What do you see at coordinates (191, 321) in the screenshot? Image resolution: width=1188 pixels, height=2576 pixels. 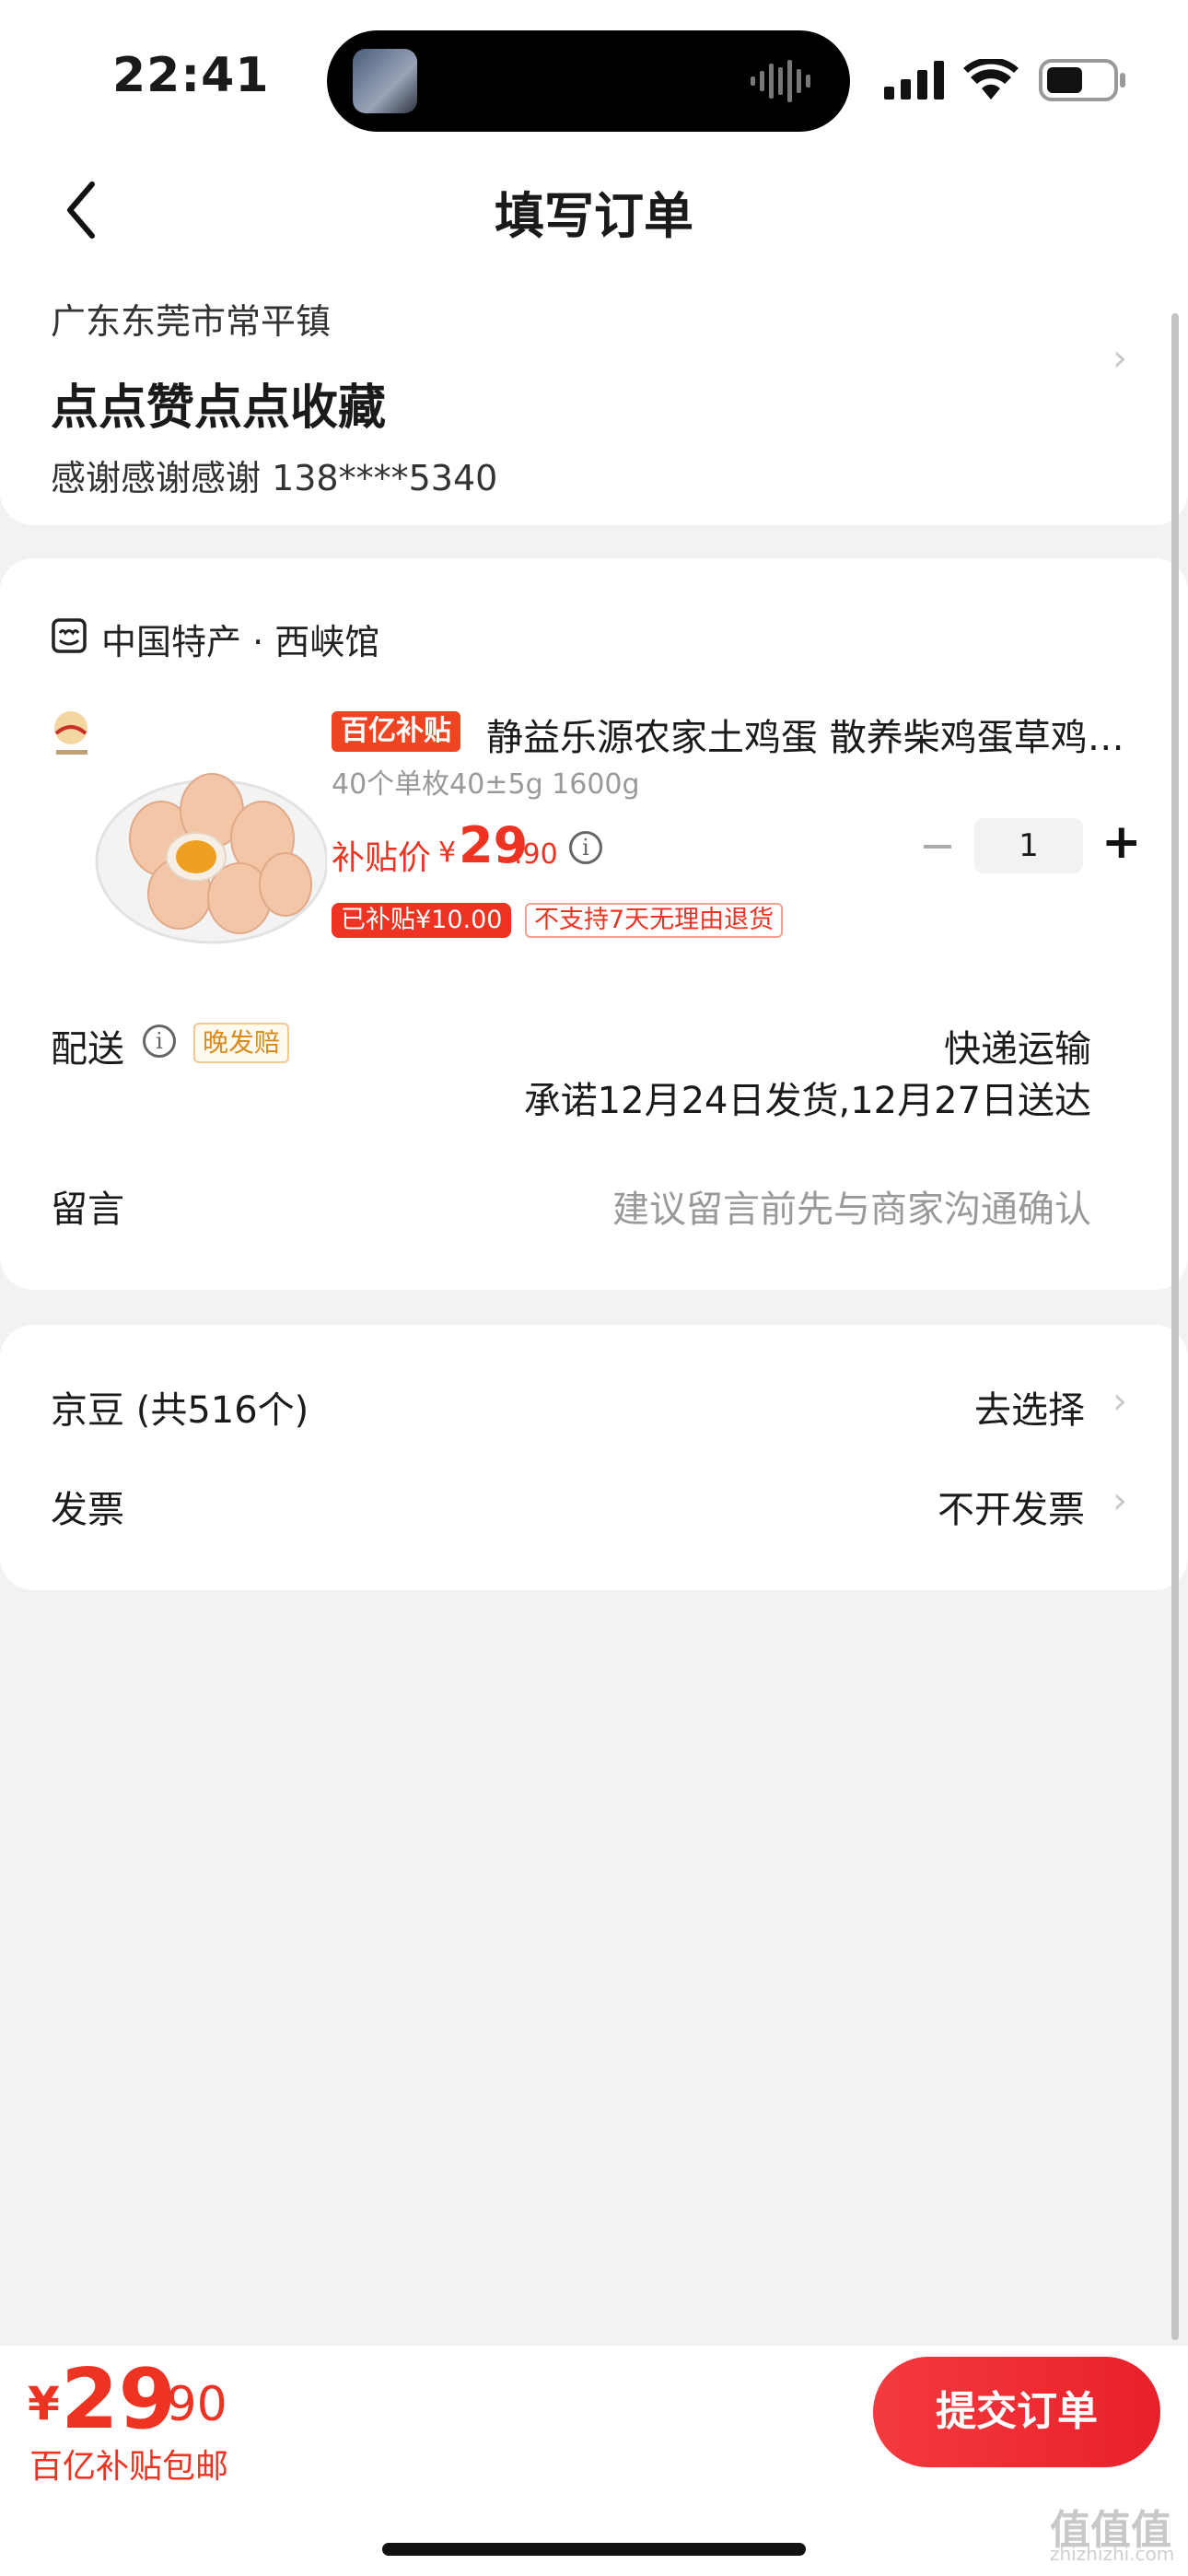 I see `address-region: 广东东莞市常平镇` at bounding box center [191, 321].